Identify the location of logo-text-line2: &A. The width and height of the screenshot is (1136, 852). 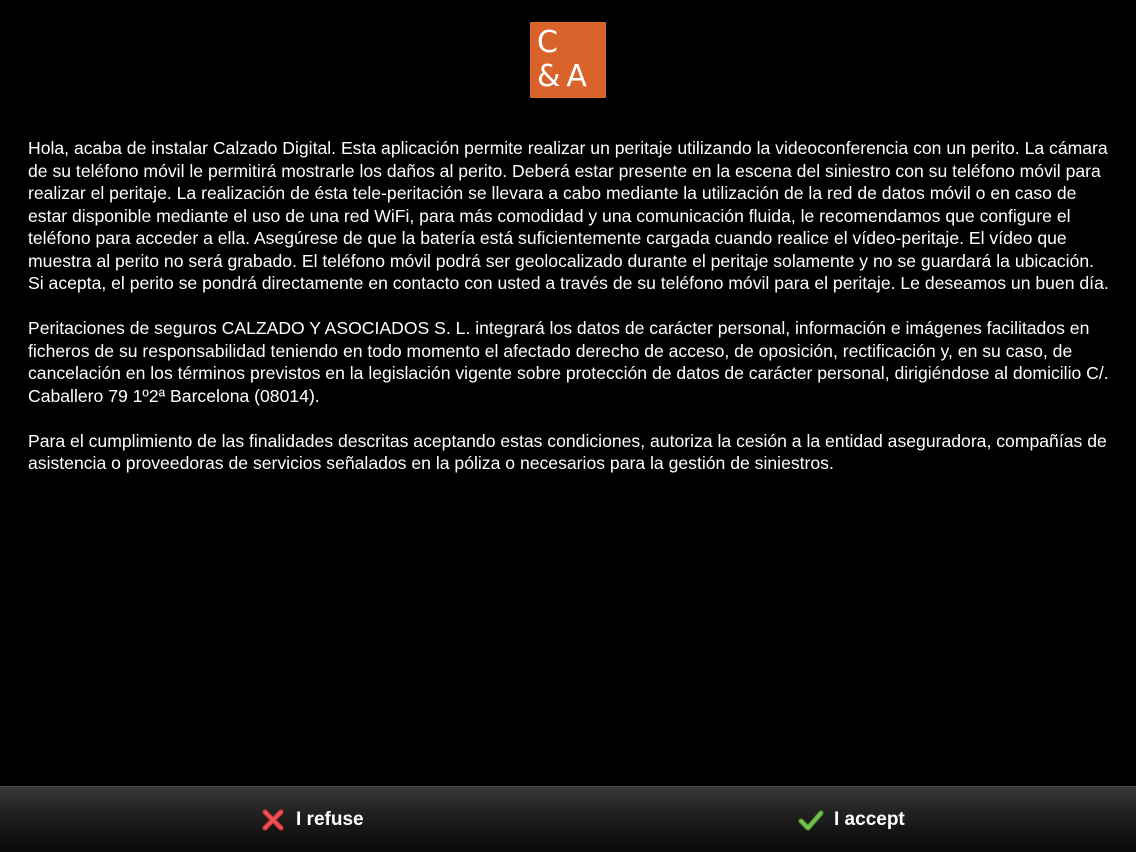
(565, 76).